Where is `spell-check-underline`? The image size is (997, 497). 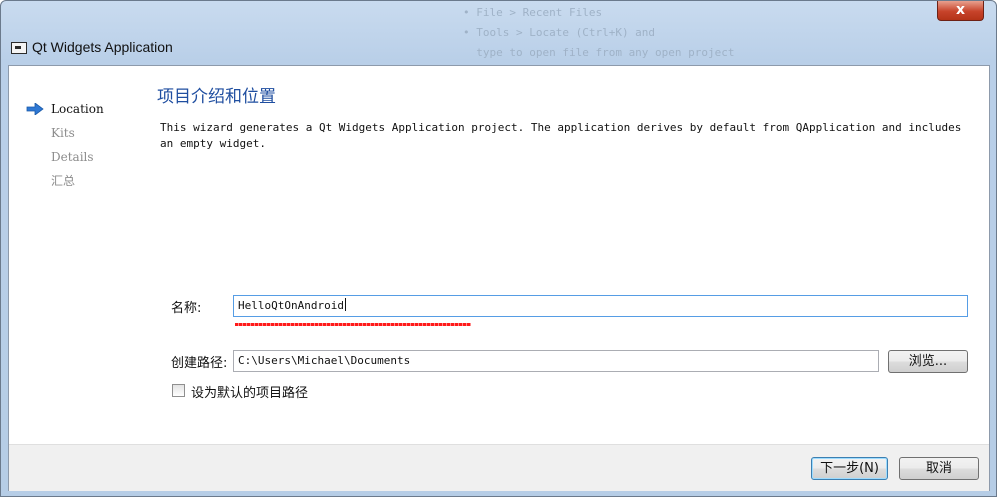
spell-check-underline is located at coordinates (353, 324).